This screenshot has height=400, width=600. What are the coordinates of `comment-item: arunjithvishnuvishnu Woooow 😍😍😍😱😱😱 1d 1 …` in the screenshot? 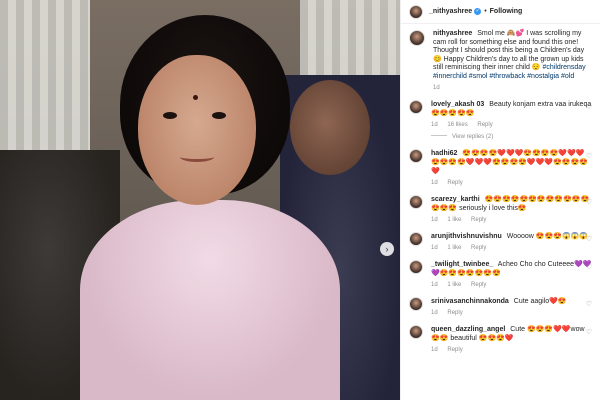 It's located at (500, 242).